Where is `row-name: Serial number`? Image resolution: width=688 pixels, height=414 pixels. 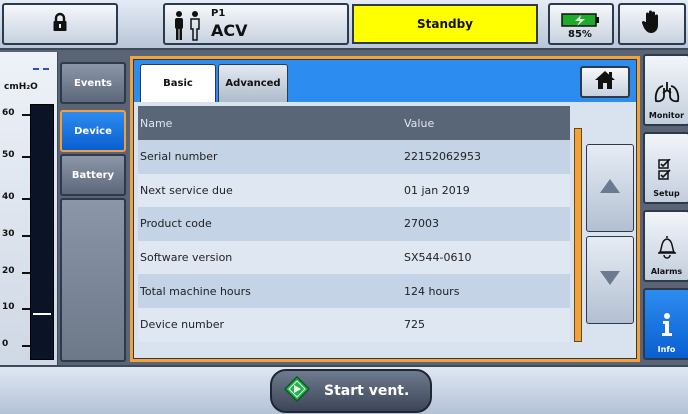
row-name: Serial number is located at coordinates (179, 157).